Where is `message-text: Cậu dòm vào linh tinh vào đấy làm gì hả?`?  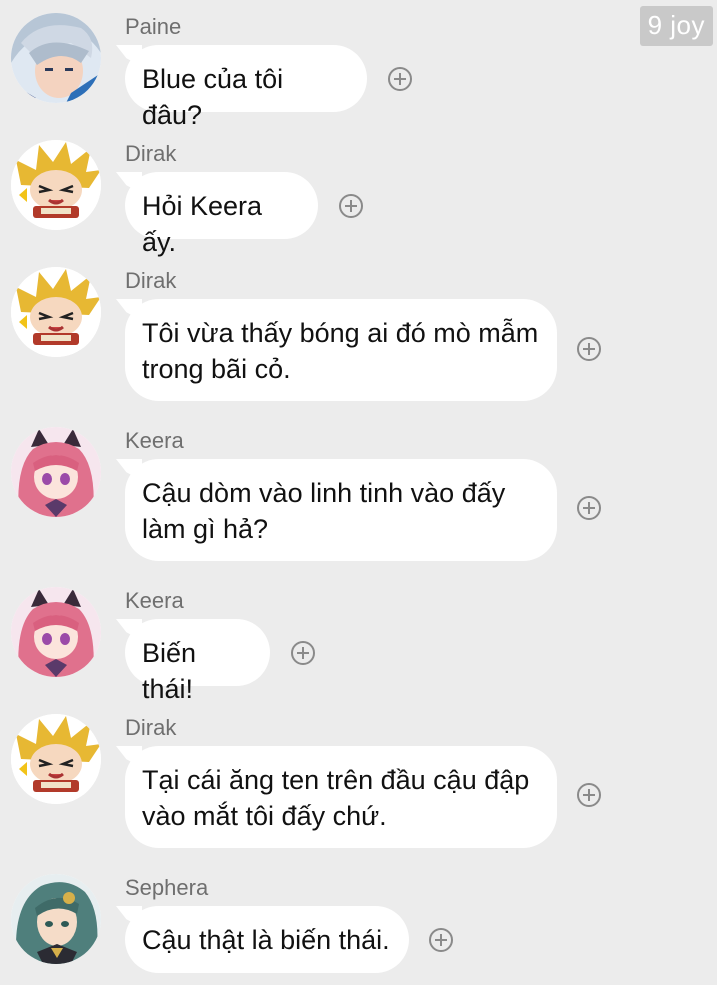 message-text: Cậu dòm vào linh tinh vào đấy làm gì hả? is located at coordinates (324, 511).